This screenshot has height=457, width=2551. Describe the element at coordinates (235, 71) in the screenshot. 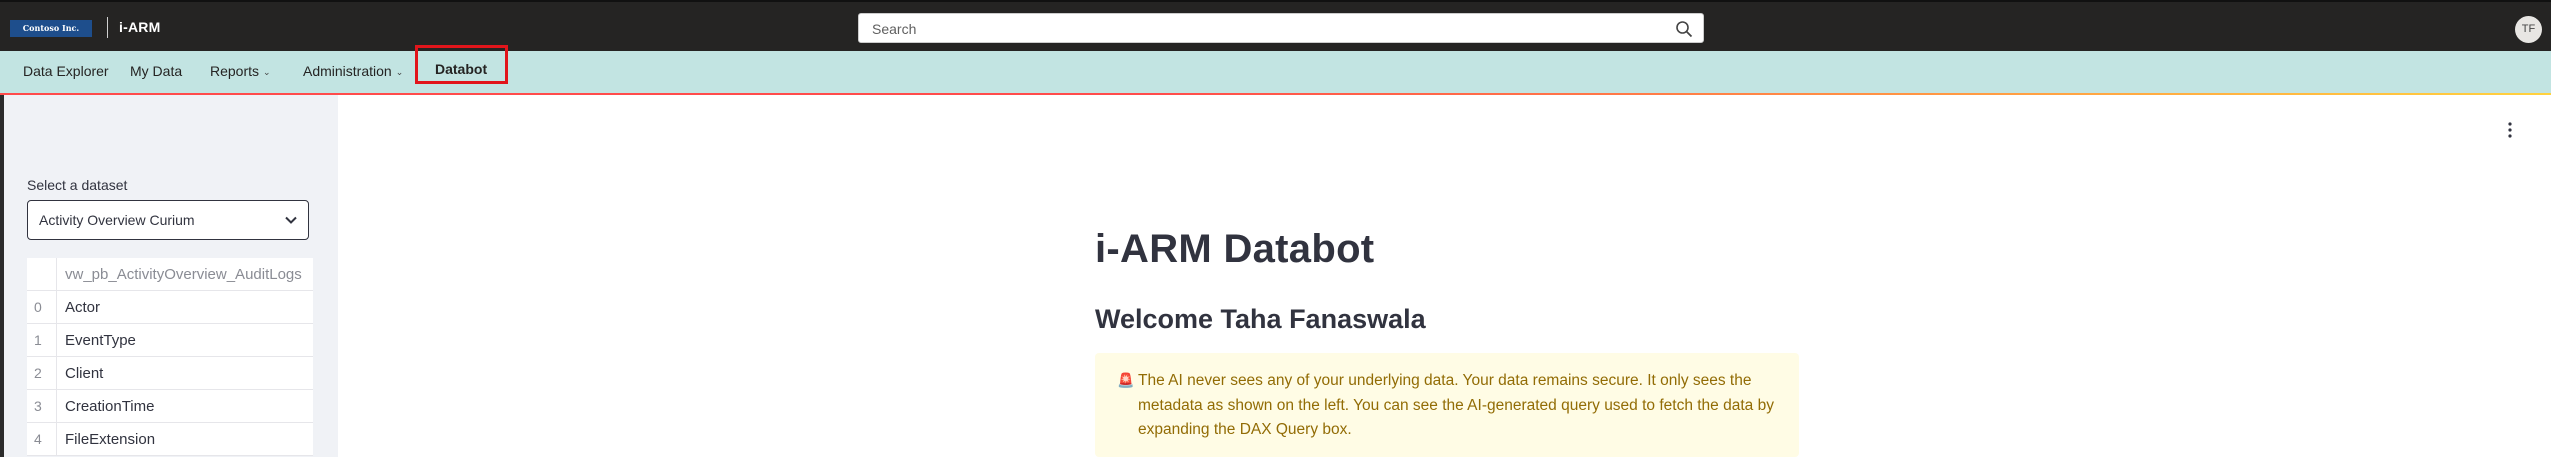

I see `nav-item-label: Reports` at that location.